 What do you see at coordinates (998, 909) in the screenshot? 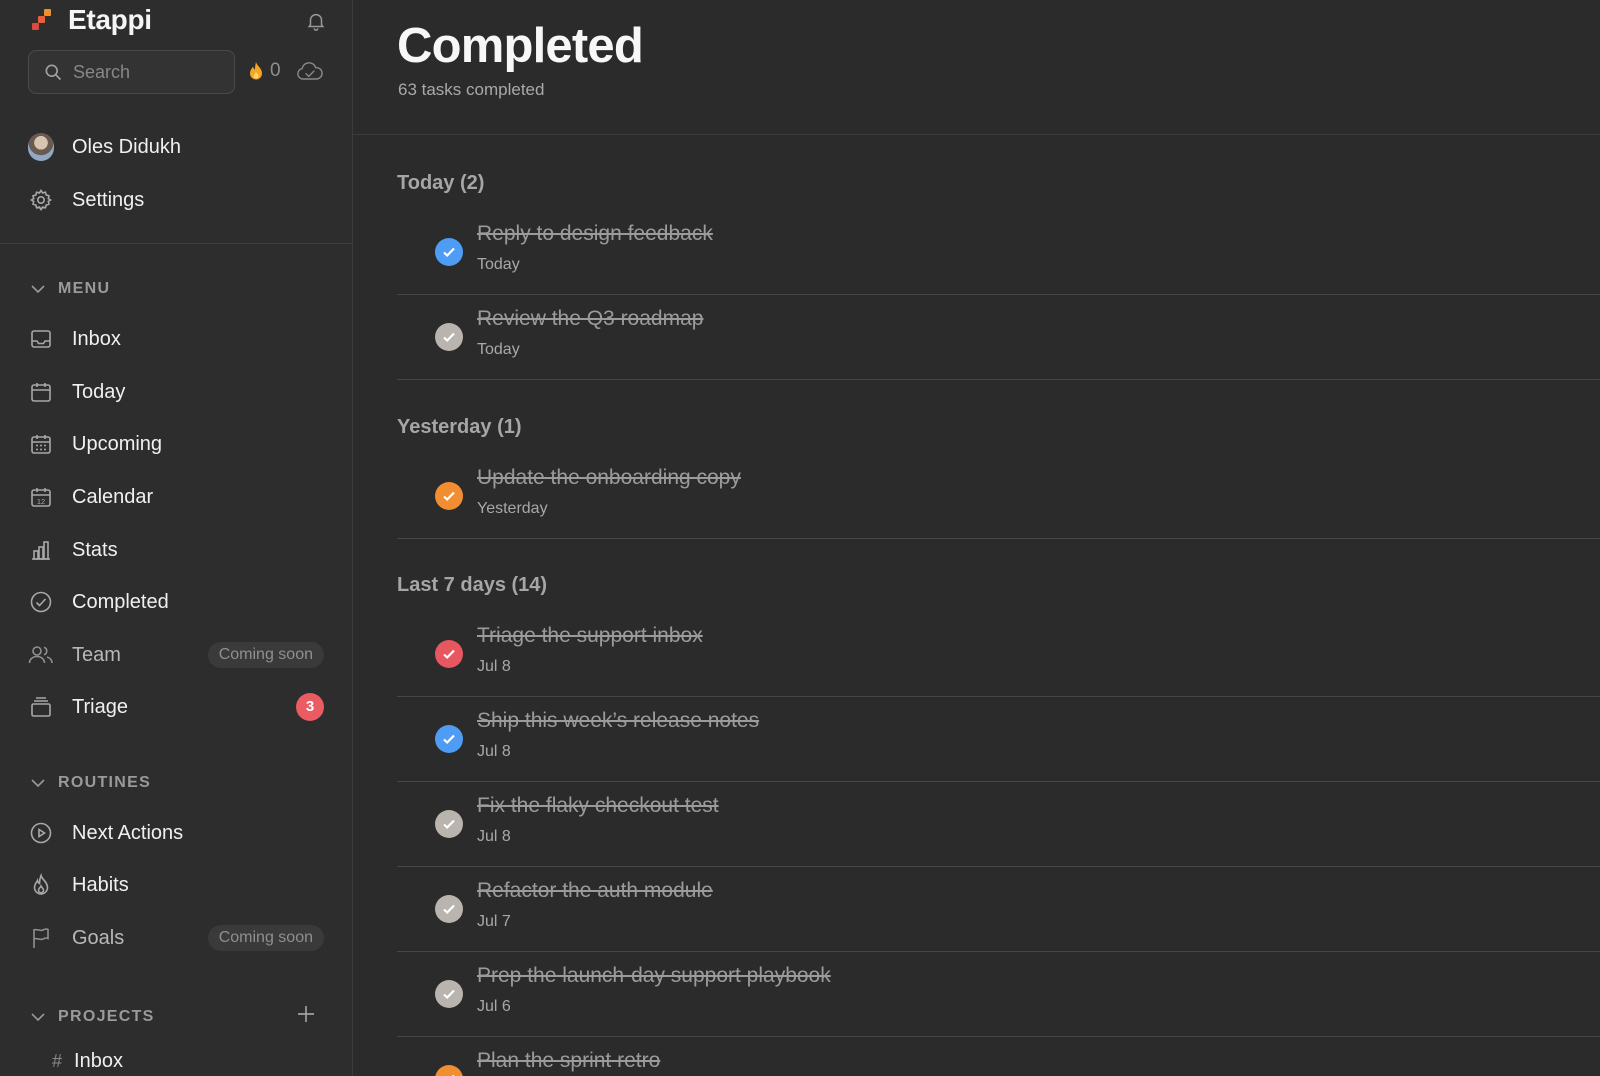
I see `task-row: Refactor the auth module Jul 7` at bounding box center [998, 909].